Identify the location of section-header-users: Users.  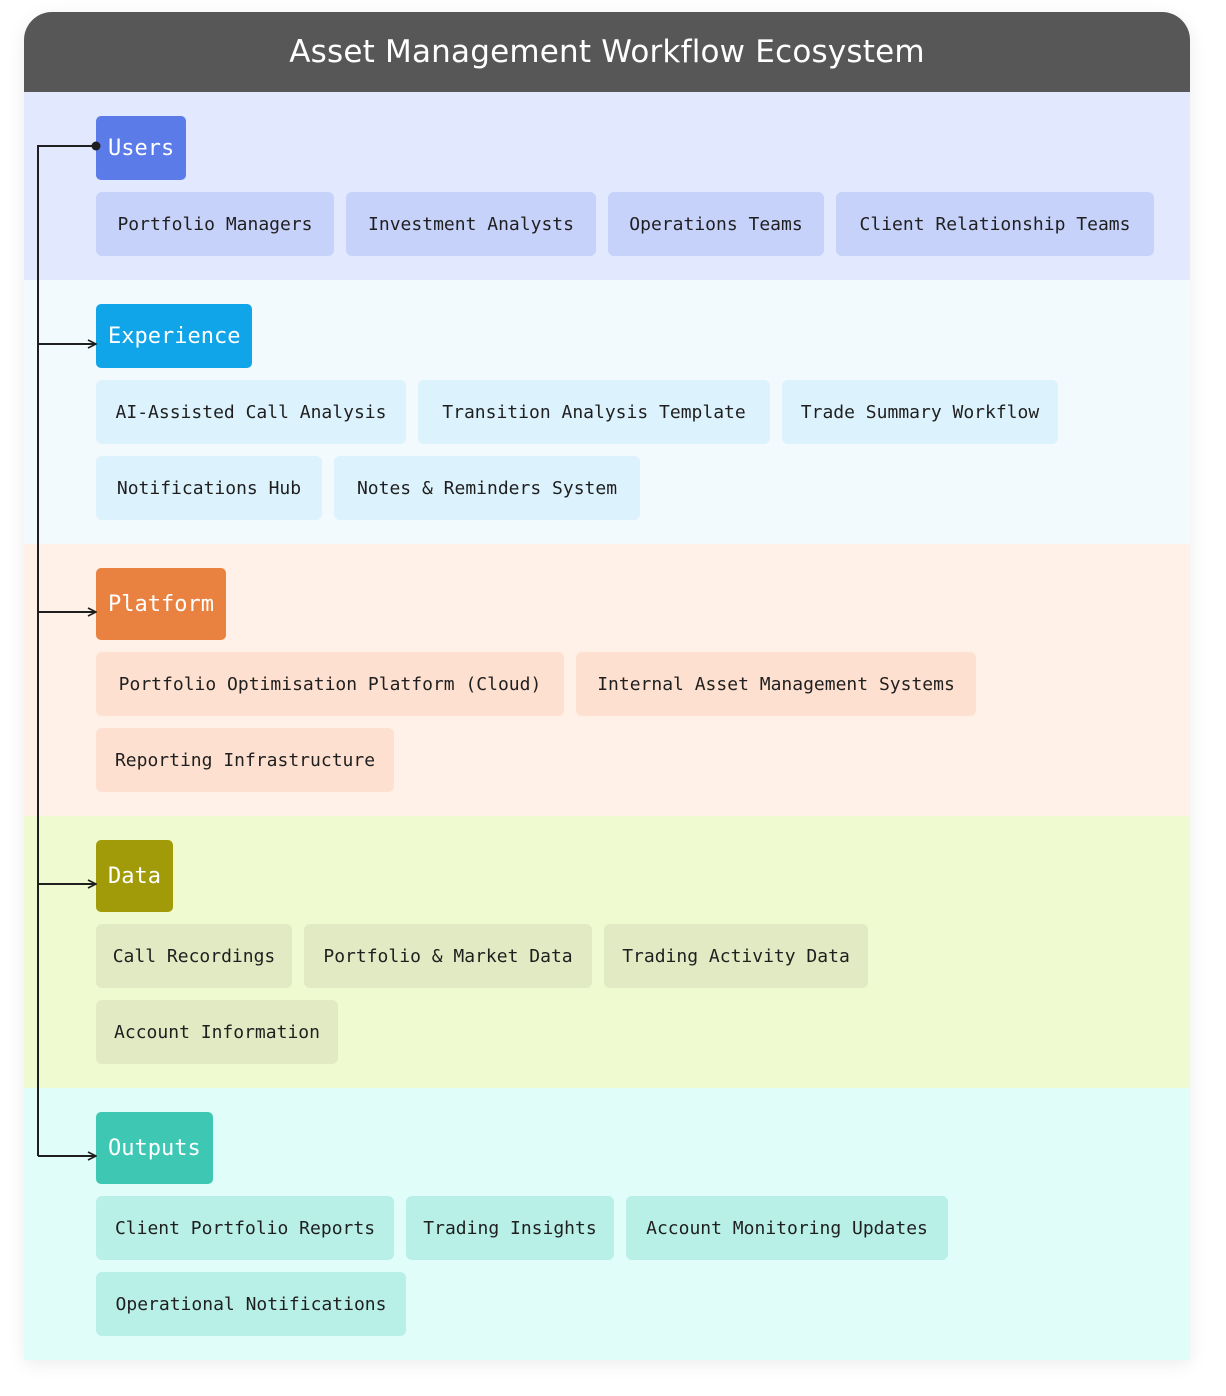
(141, 148).